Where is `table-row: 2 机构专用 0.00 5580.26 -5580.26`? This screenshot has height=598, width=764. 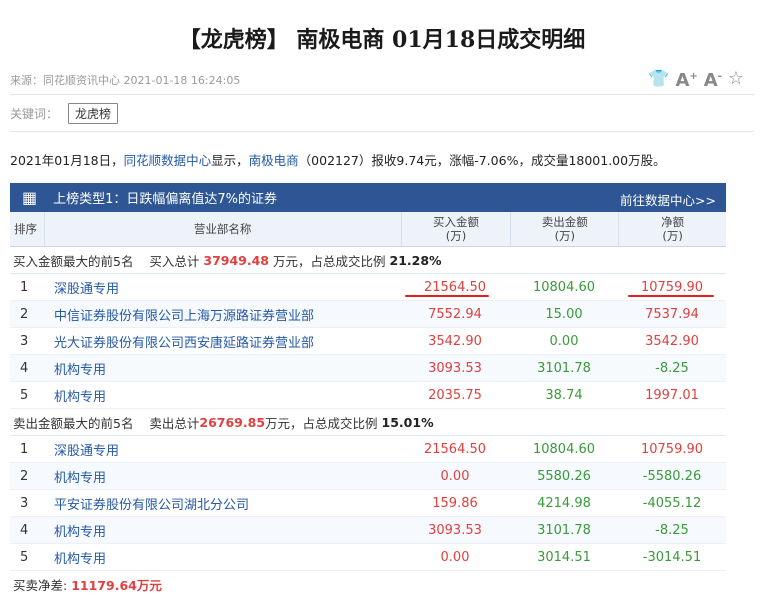 table-row: 2 机构专用 0.00 5580.26 -5580.26 is located at coordinates (368, 476).